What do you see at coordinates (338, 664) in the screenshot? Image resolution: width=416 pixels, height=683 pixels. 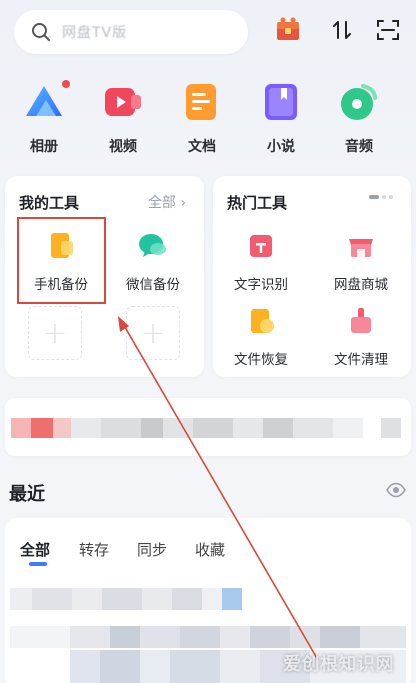 I see `watermark-text: 爱创根知识网` at bounding box center [338, 664].